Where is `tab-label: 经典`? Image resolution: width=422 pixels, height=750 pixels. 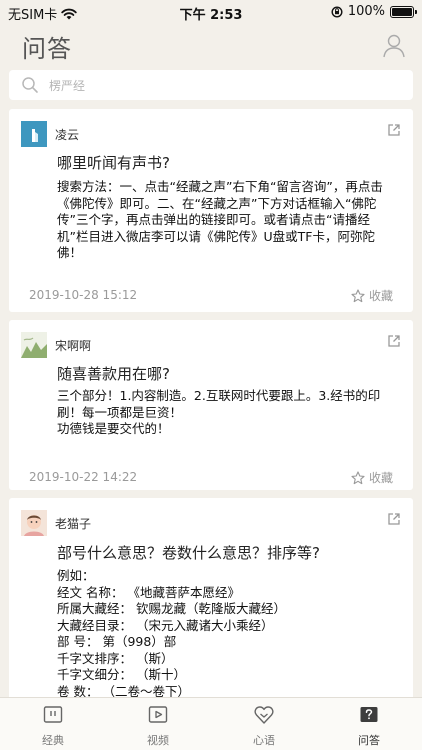 tab-label: 经典 is located at coordinates (53, 740).